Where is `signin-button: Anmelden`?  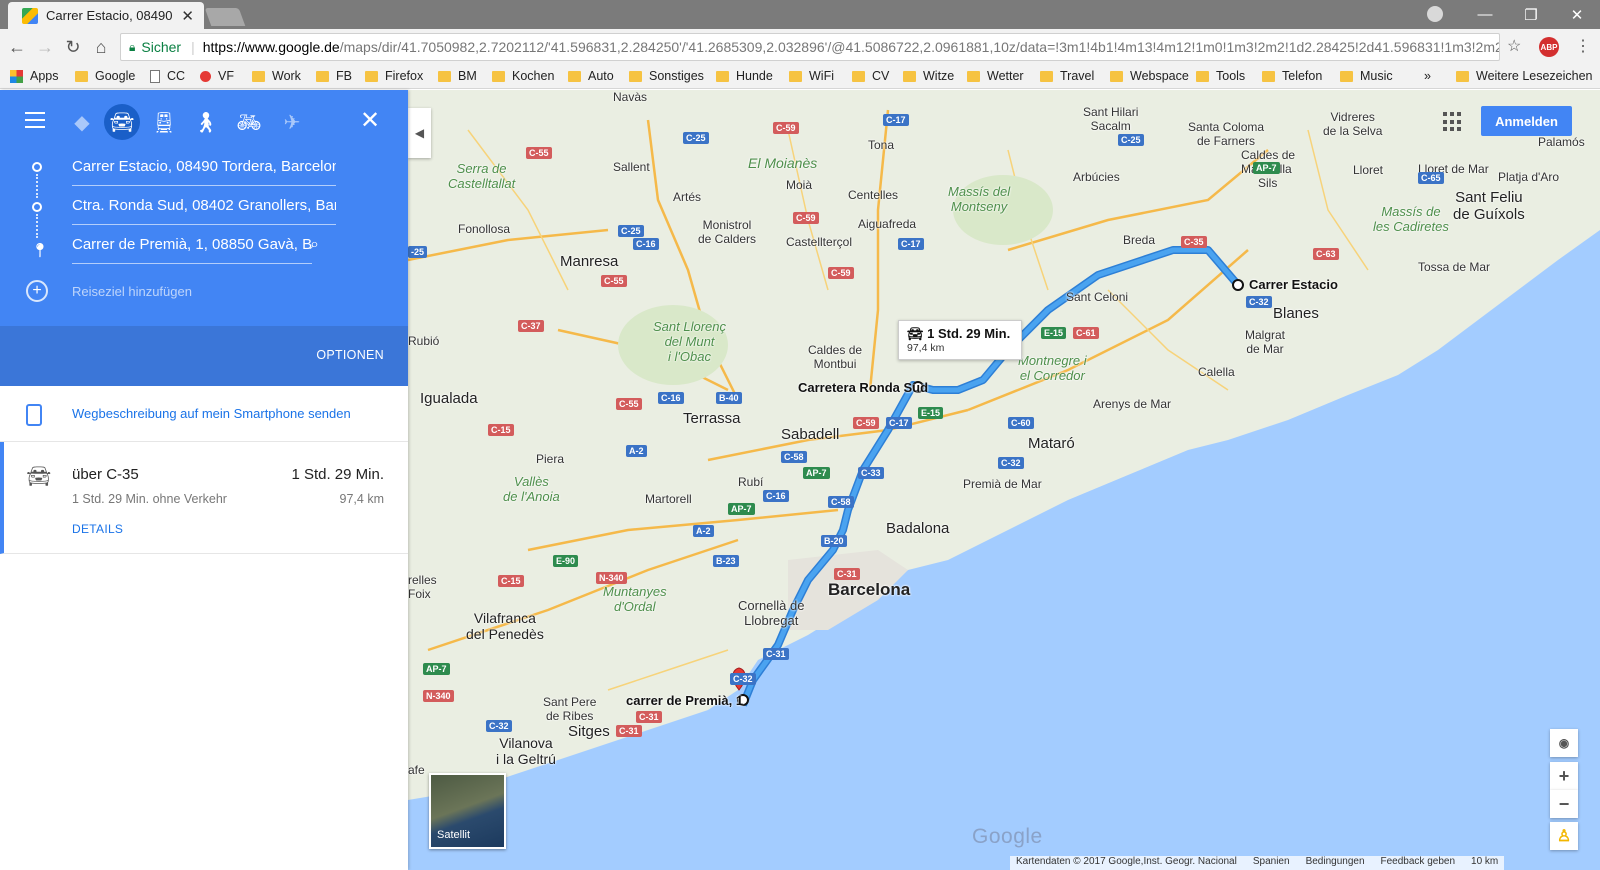
signin-button: Anmelden is located at coordinates (1526, 121).